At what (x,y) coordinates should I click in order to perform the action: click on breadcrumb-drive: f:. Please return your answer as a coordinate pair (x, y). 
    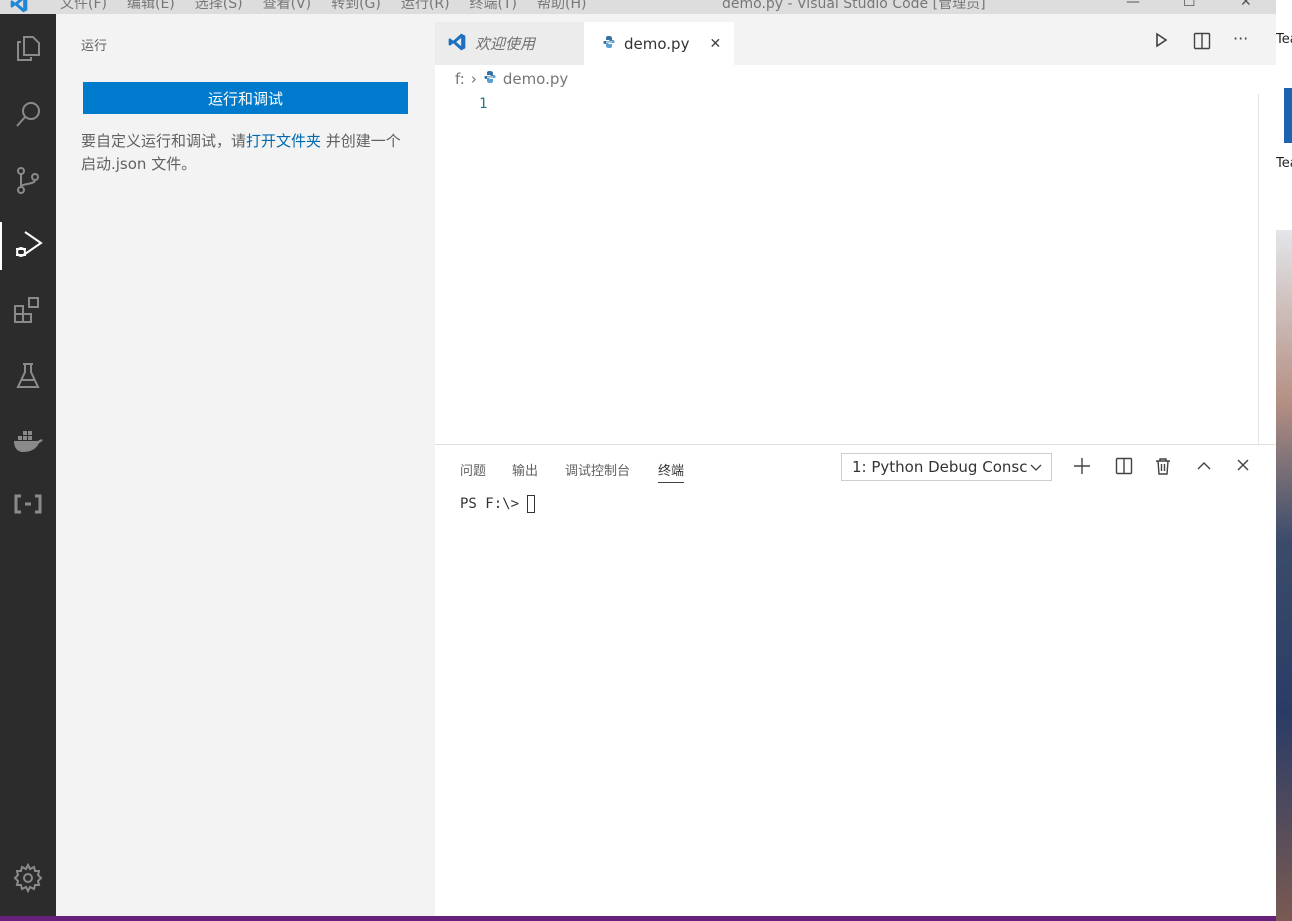
    Looking at the image, I should click on (460, 79).